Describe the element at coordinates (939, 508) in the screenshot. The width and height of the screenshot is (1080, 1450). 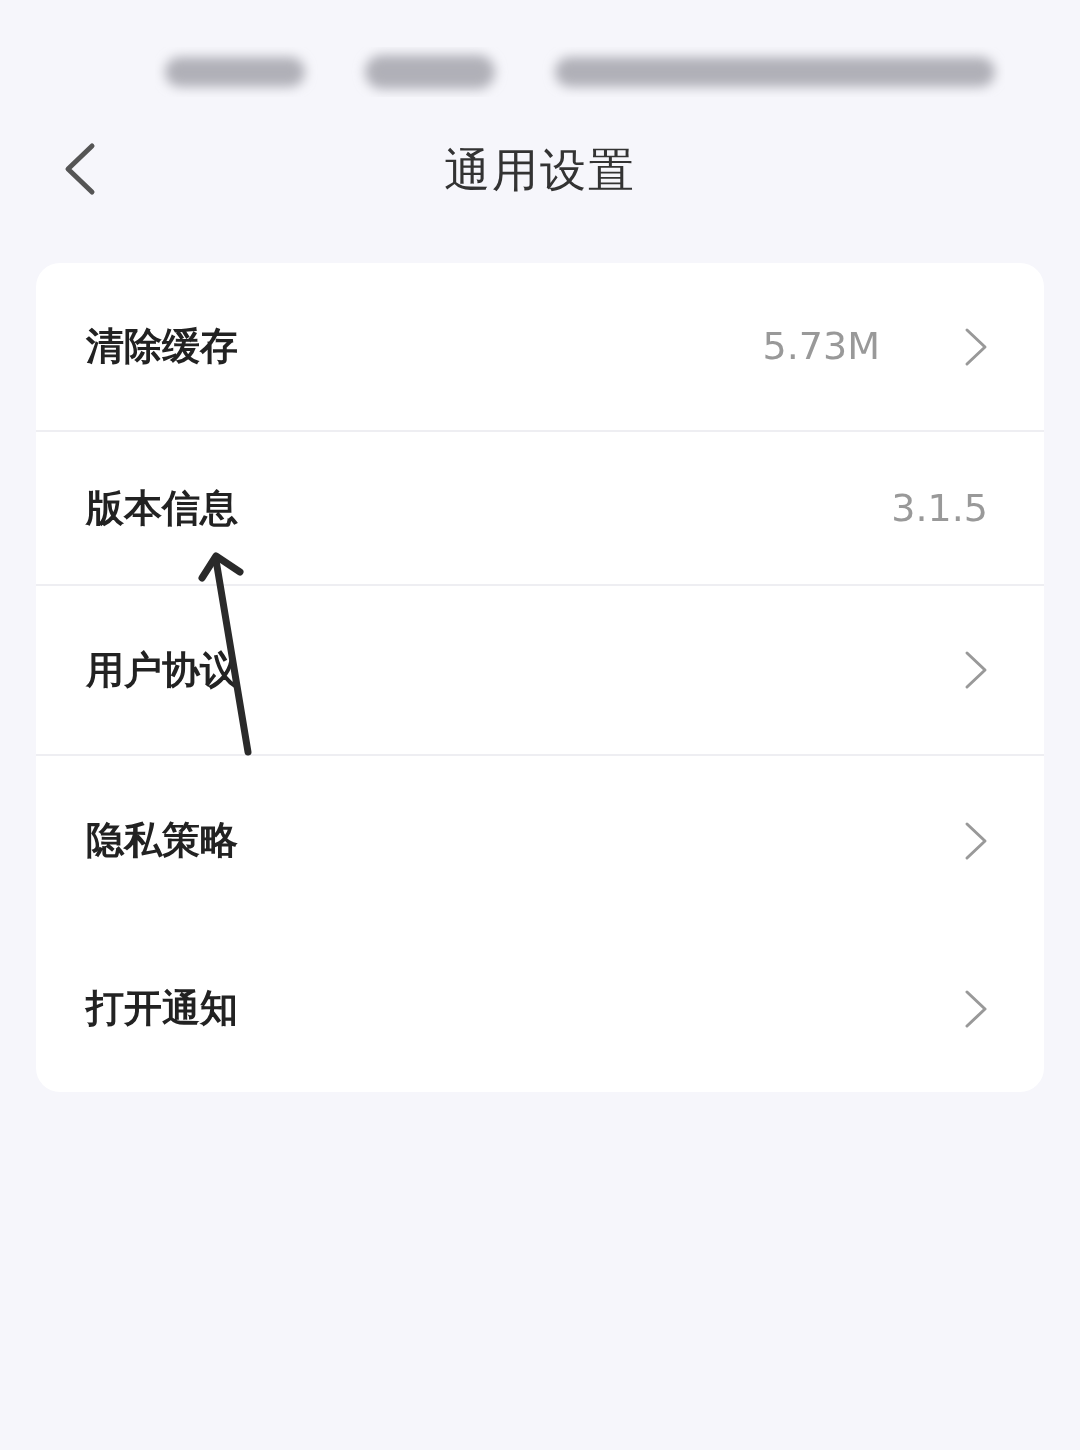
I see `row-value: 3.1.5` at that location.